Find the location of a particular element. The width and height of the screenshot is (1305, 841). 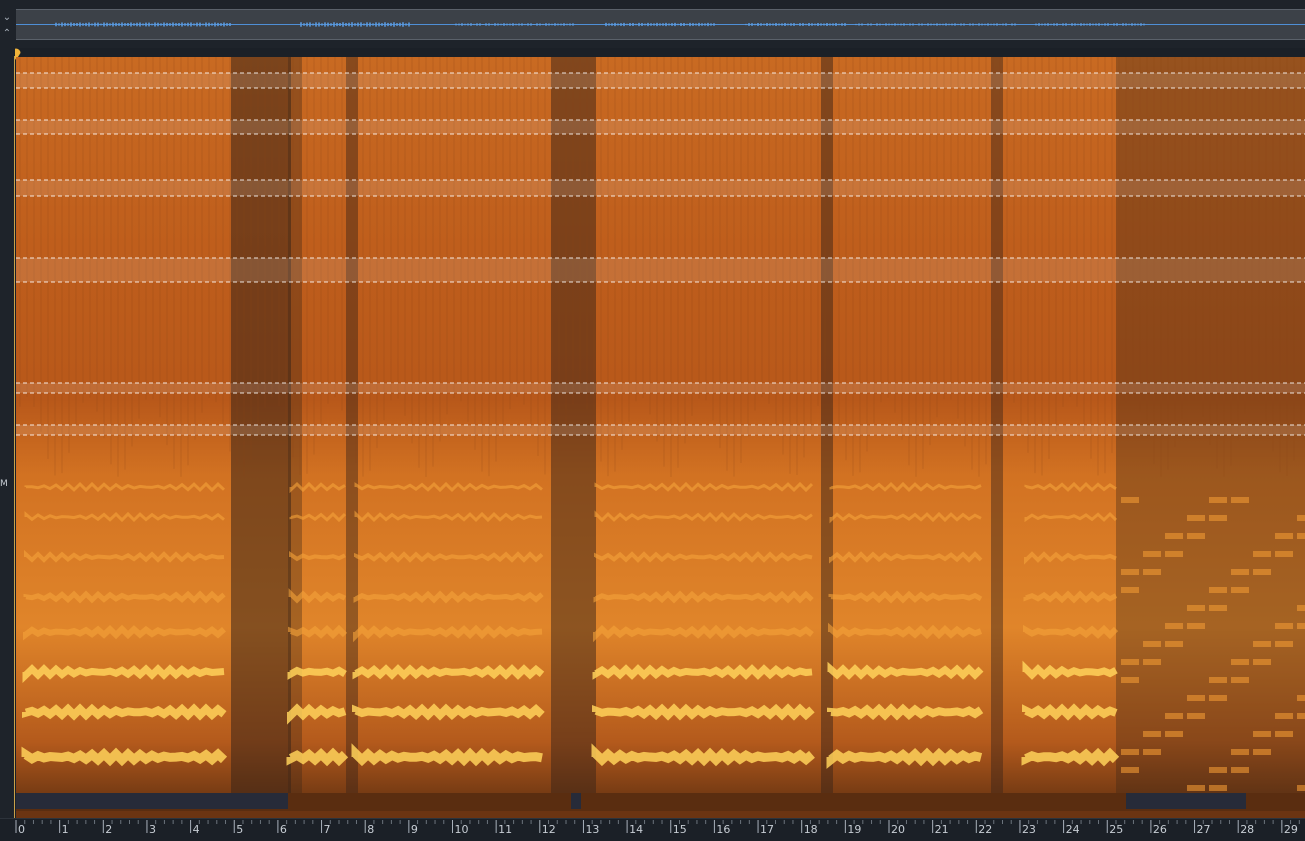

time-tick-label: 9 is located at coordinates (414, 829).